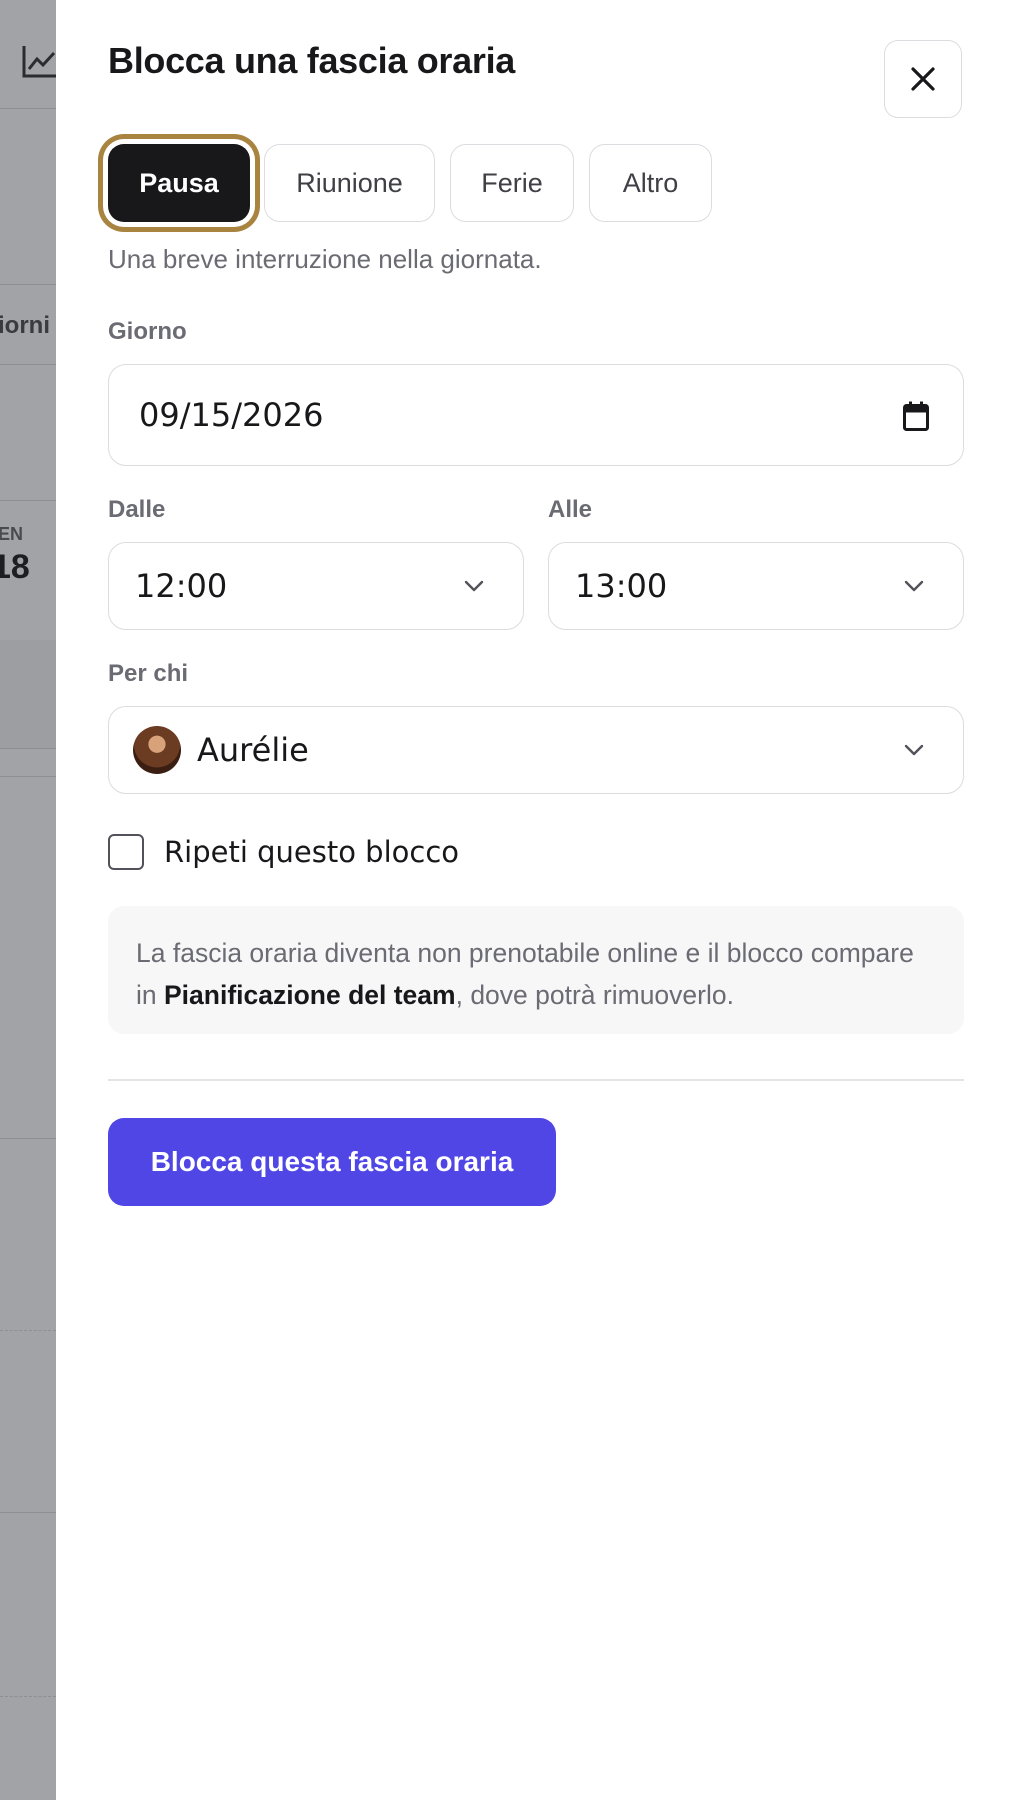 This screenshot has width=1016, height=1800. I want to click on from-time-select: 12:00, so click(316, 586).